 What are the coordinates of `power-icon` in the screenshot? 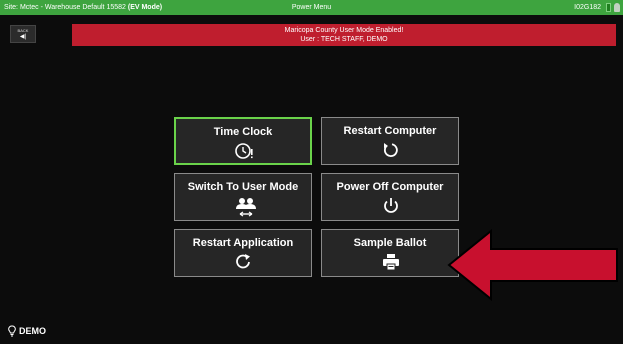 It's located at (391, 205).